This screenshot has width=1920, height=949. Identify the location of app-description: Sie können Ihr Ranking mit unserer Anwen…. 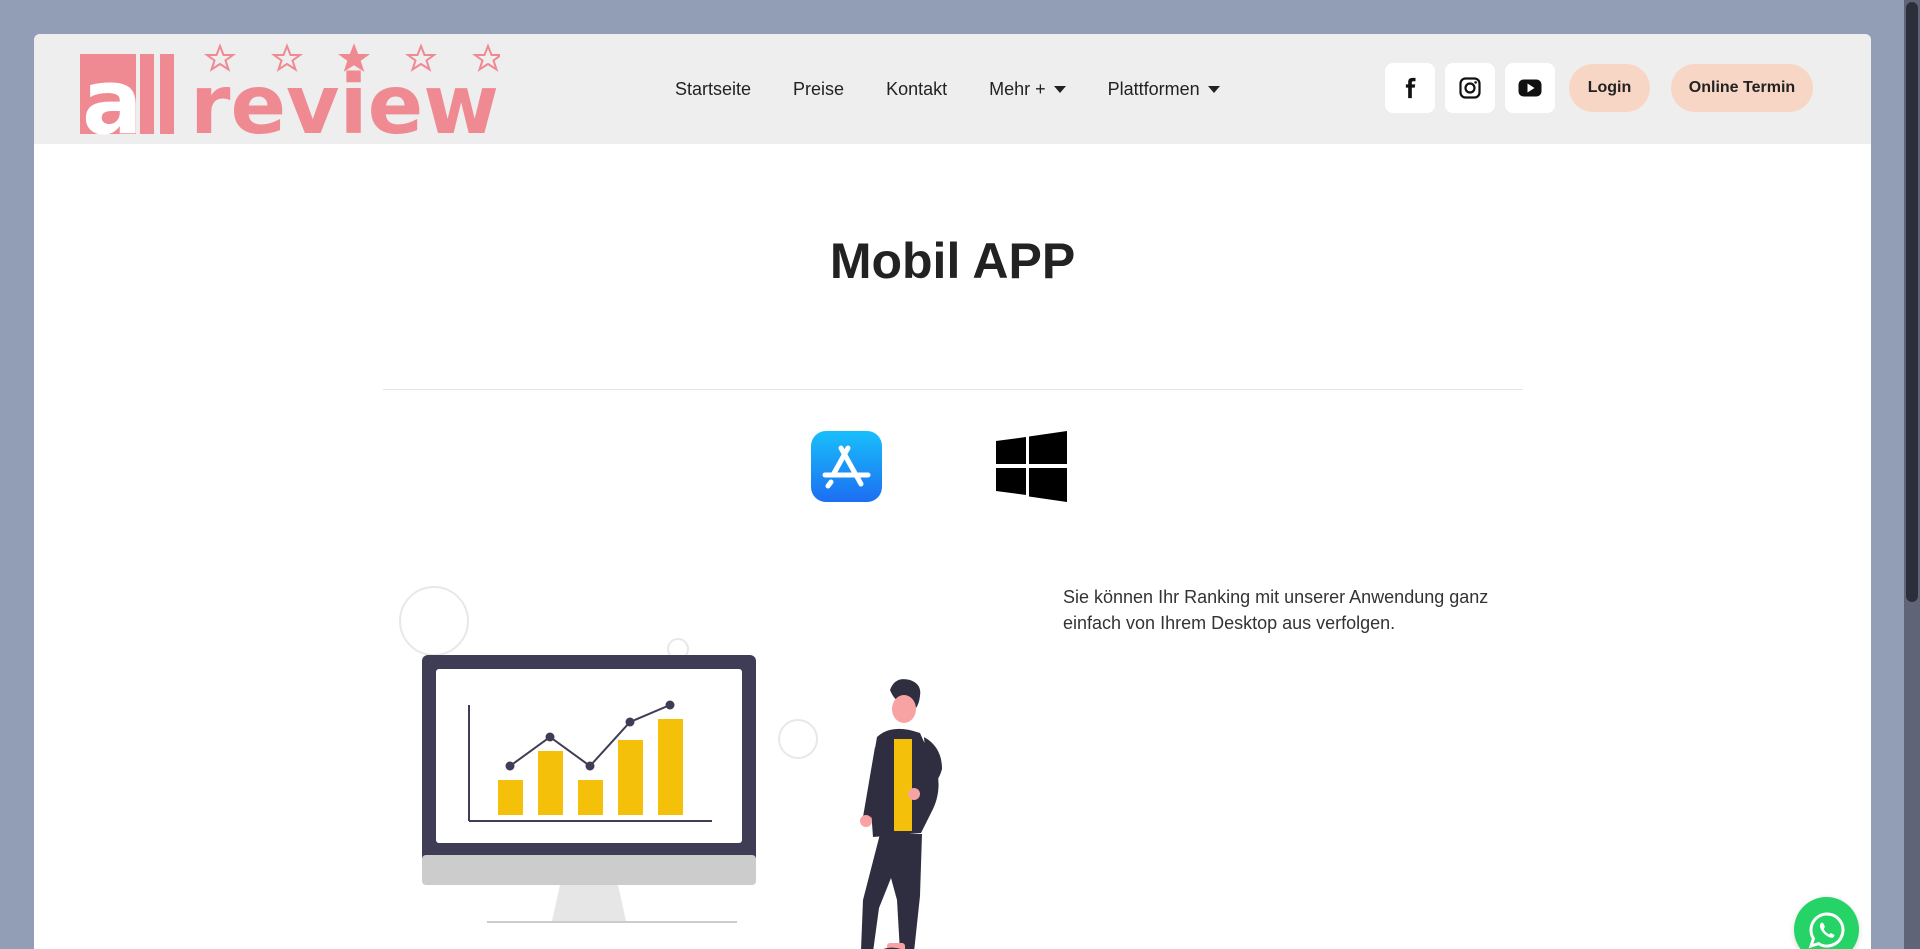
(1276, 610).